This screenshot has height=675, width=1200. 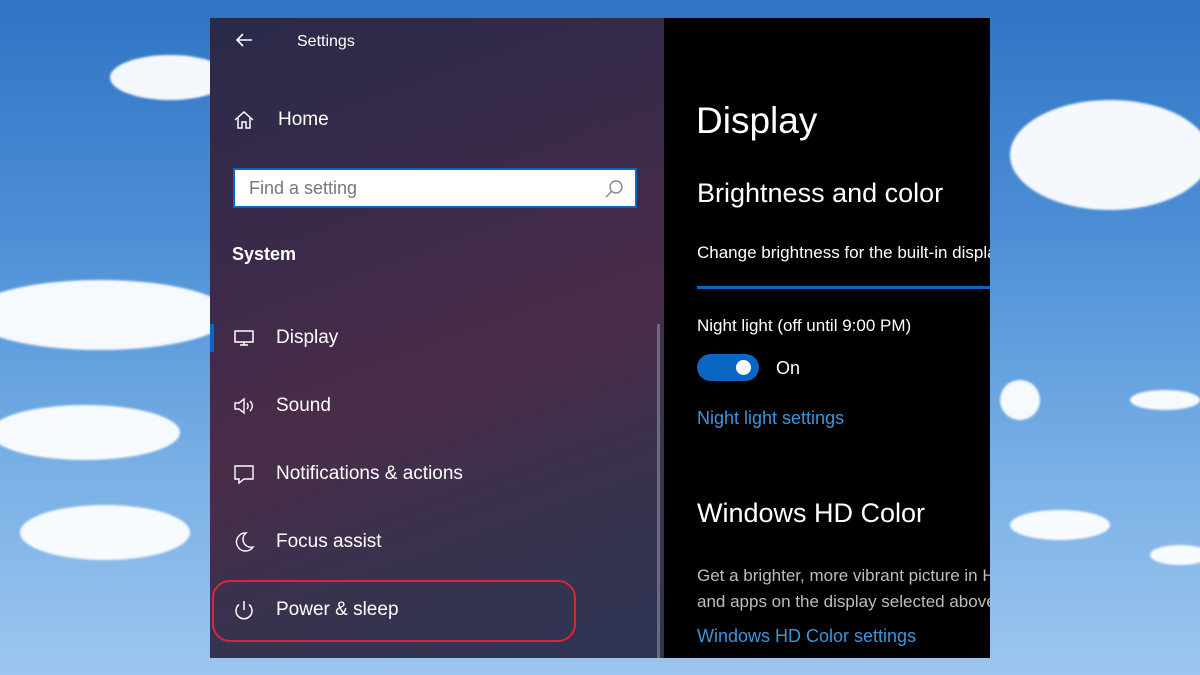 What do you see at coordinates (728, 367) in the screenshot?
I see `night-light-toggle` at bounding box center [728, 367].